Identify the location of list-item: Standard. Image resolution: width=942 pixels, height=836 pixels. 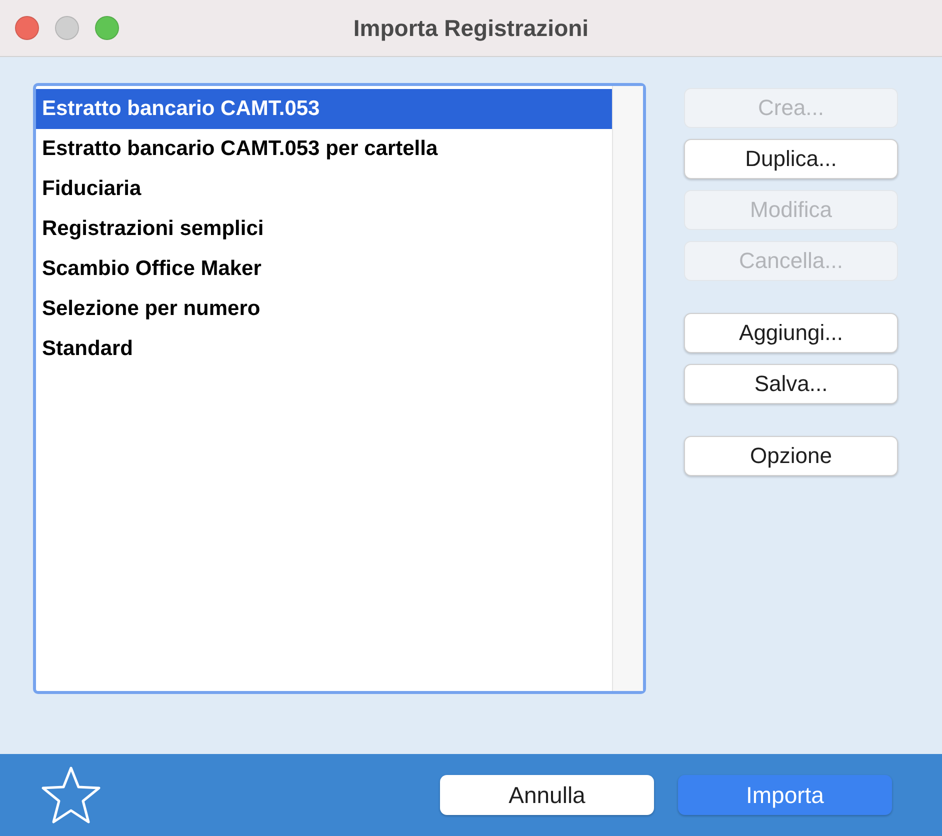
(324, 349).